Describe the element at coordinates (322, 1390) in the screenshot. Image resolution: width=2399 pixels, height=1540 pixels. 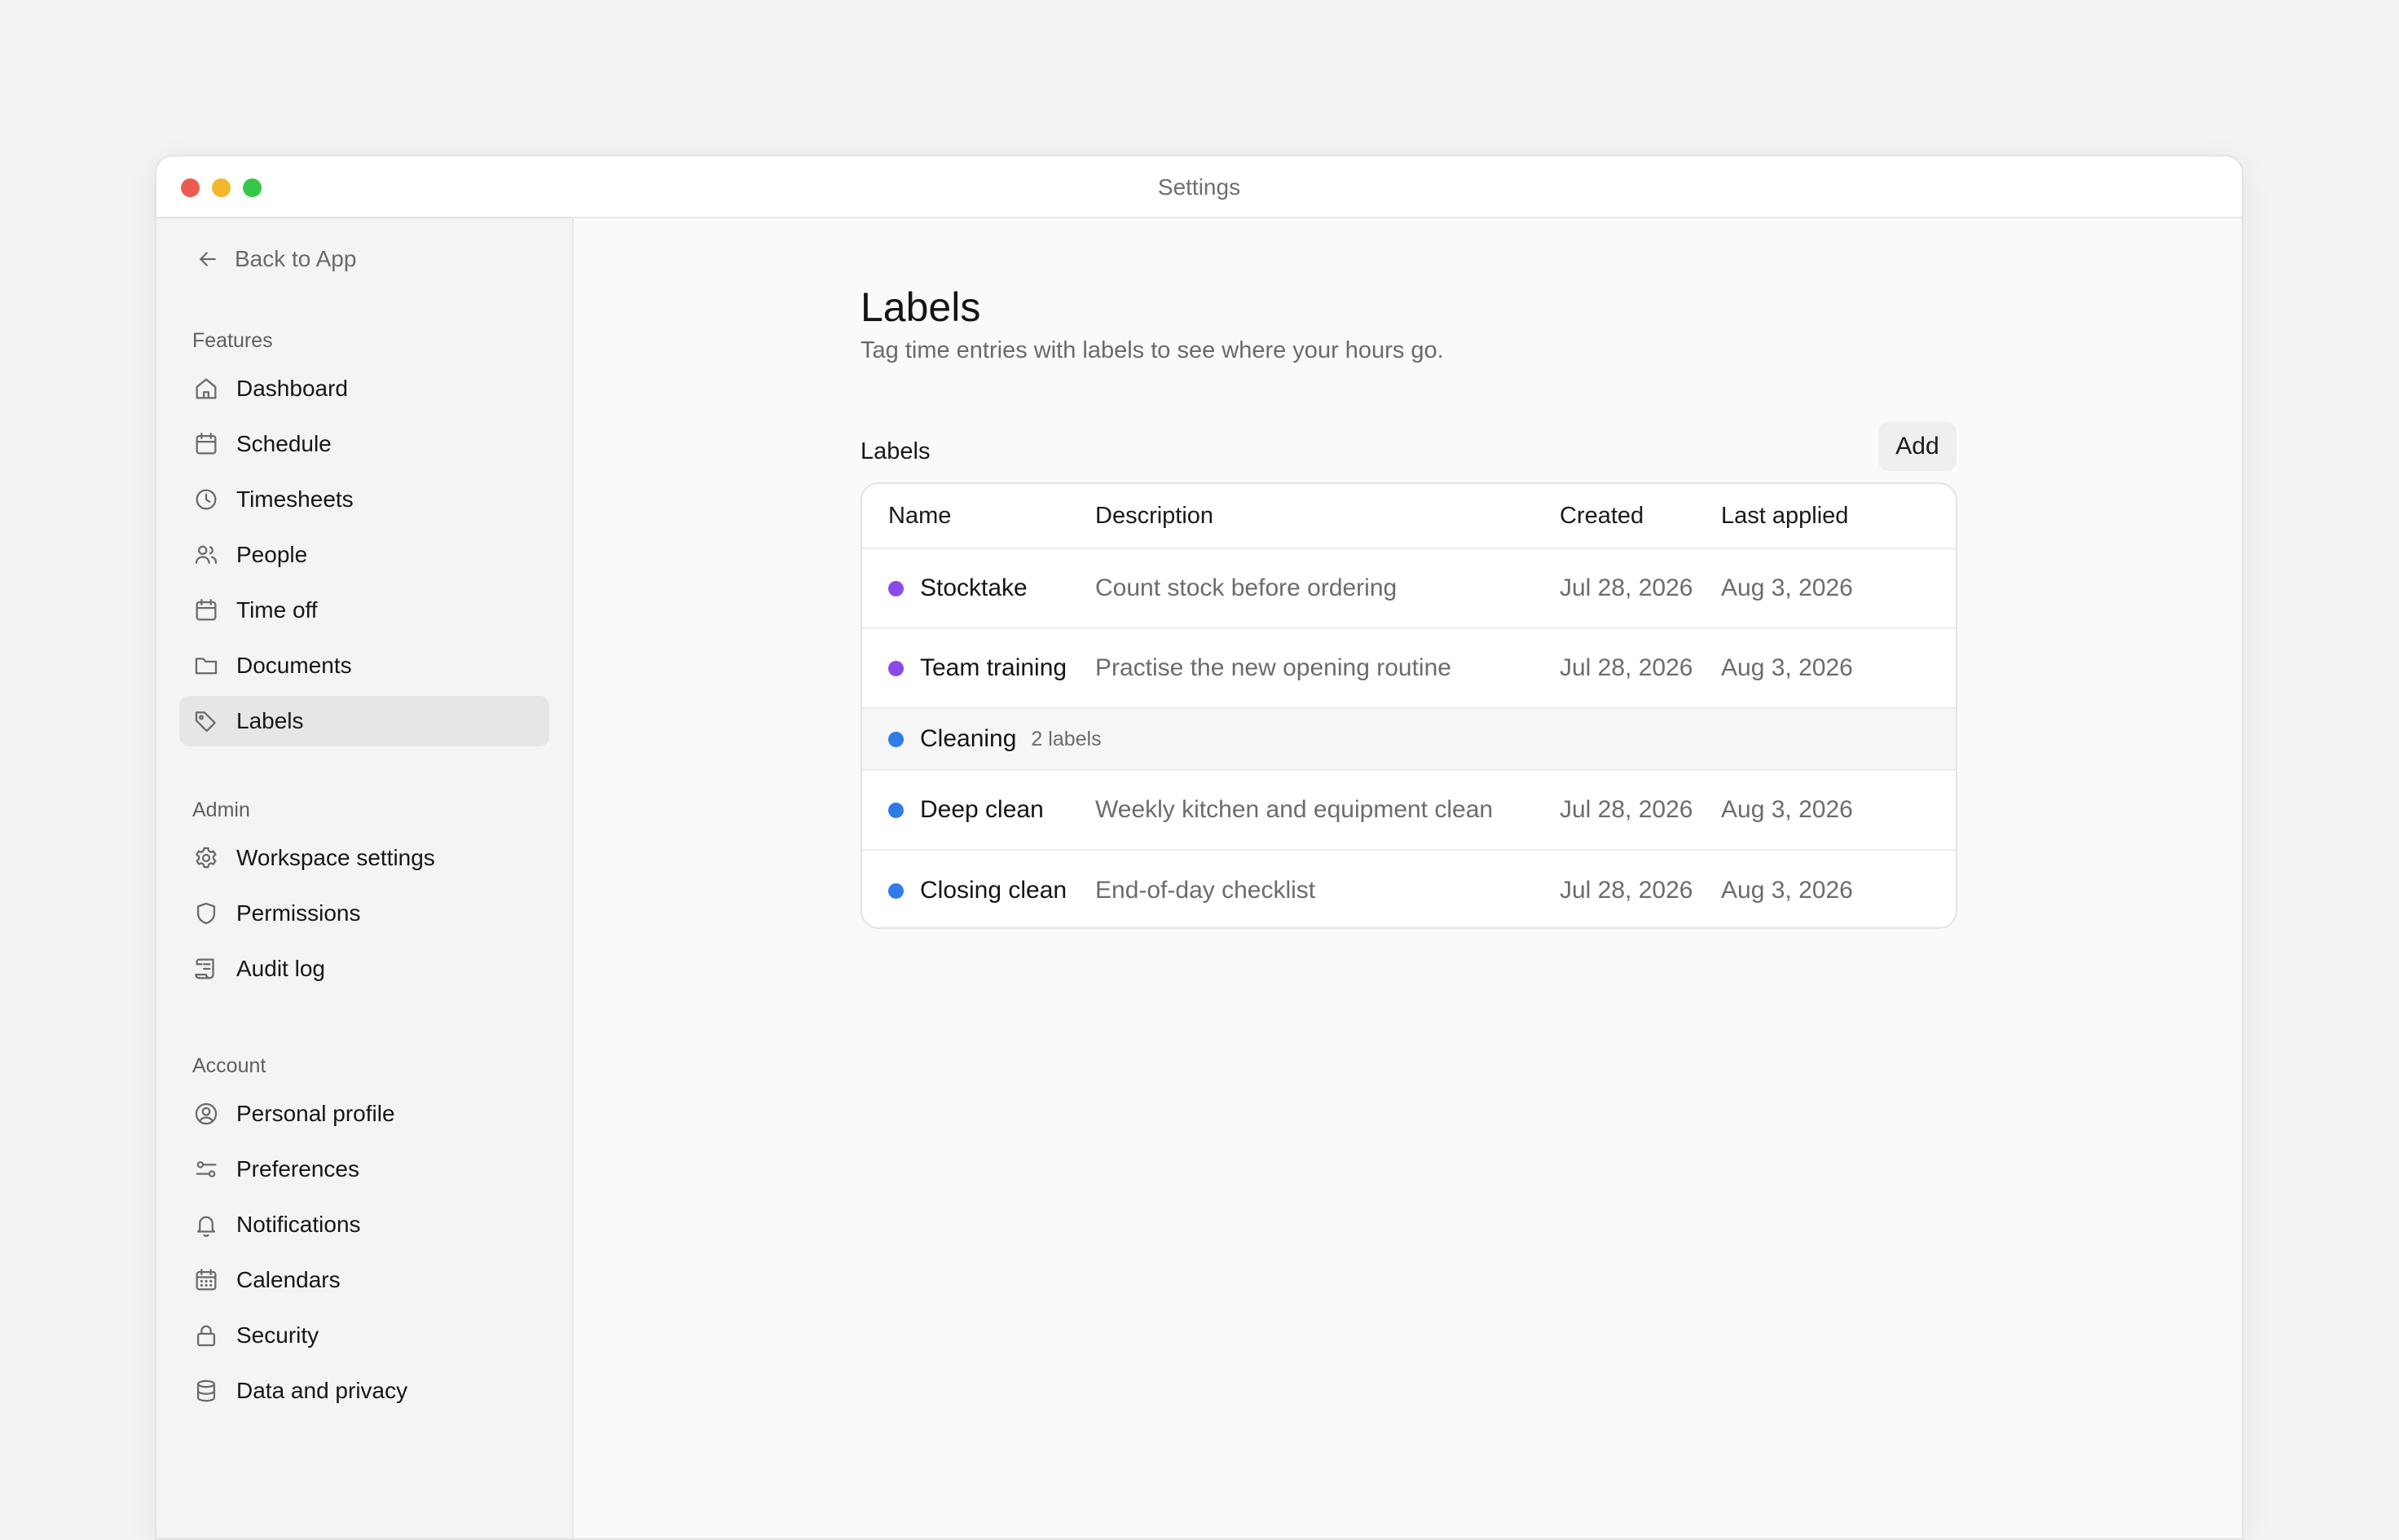
I see `sidebar-item-label: Data and privacy` at that location.